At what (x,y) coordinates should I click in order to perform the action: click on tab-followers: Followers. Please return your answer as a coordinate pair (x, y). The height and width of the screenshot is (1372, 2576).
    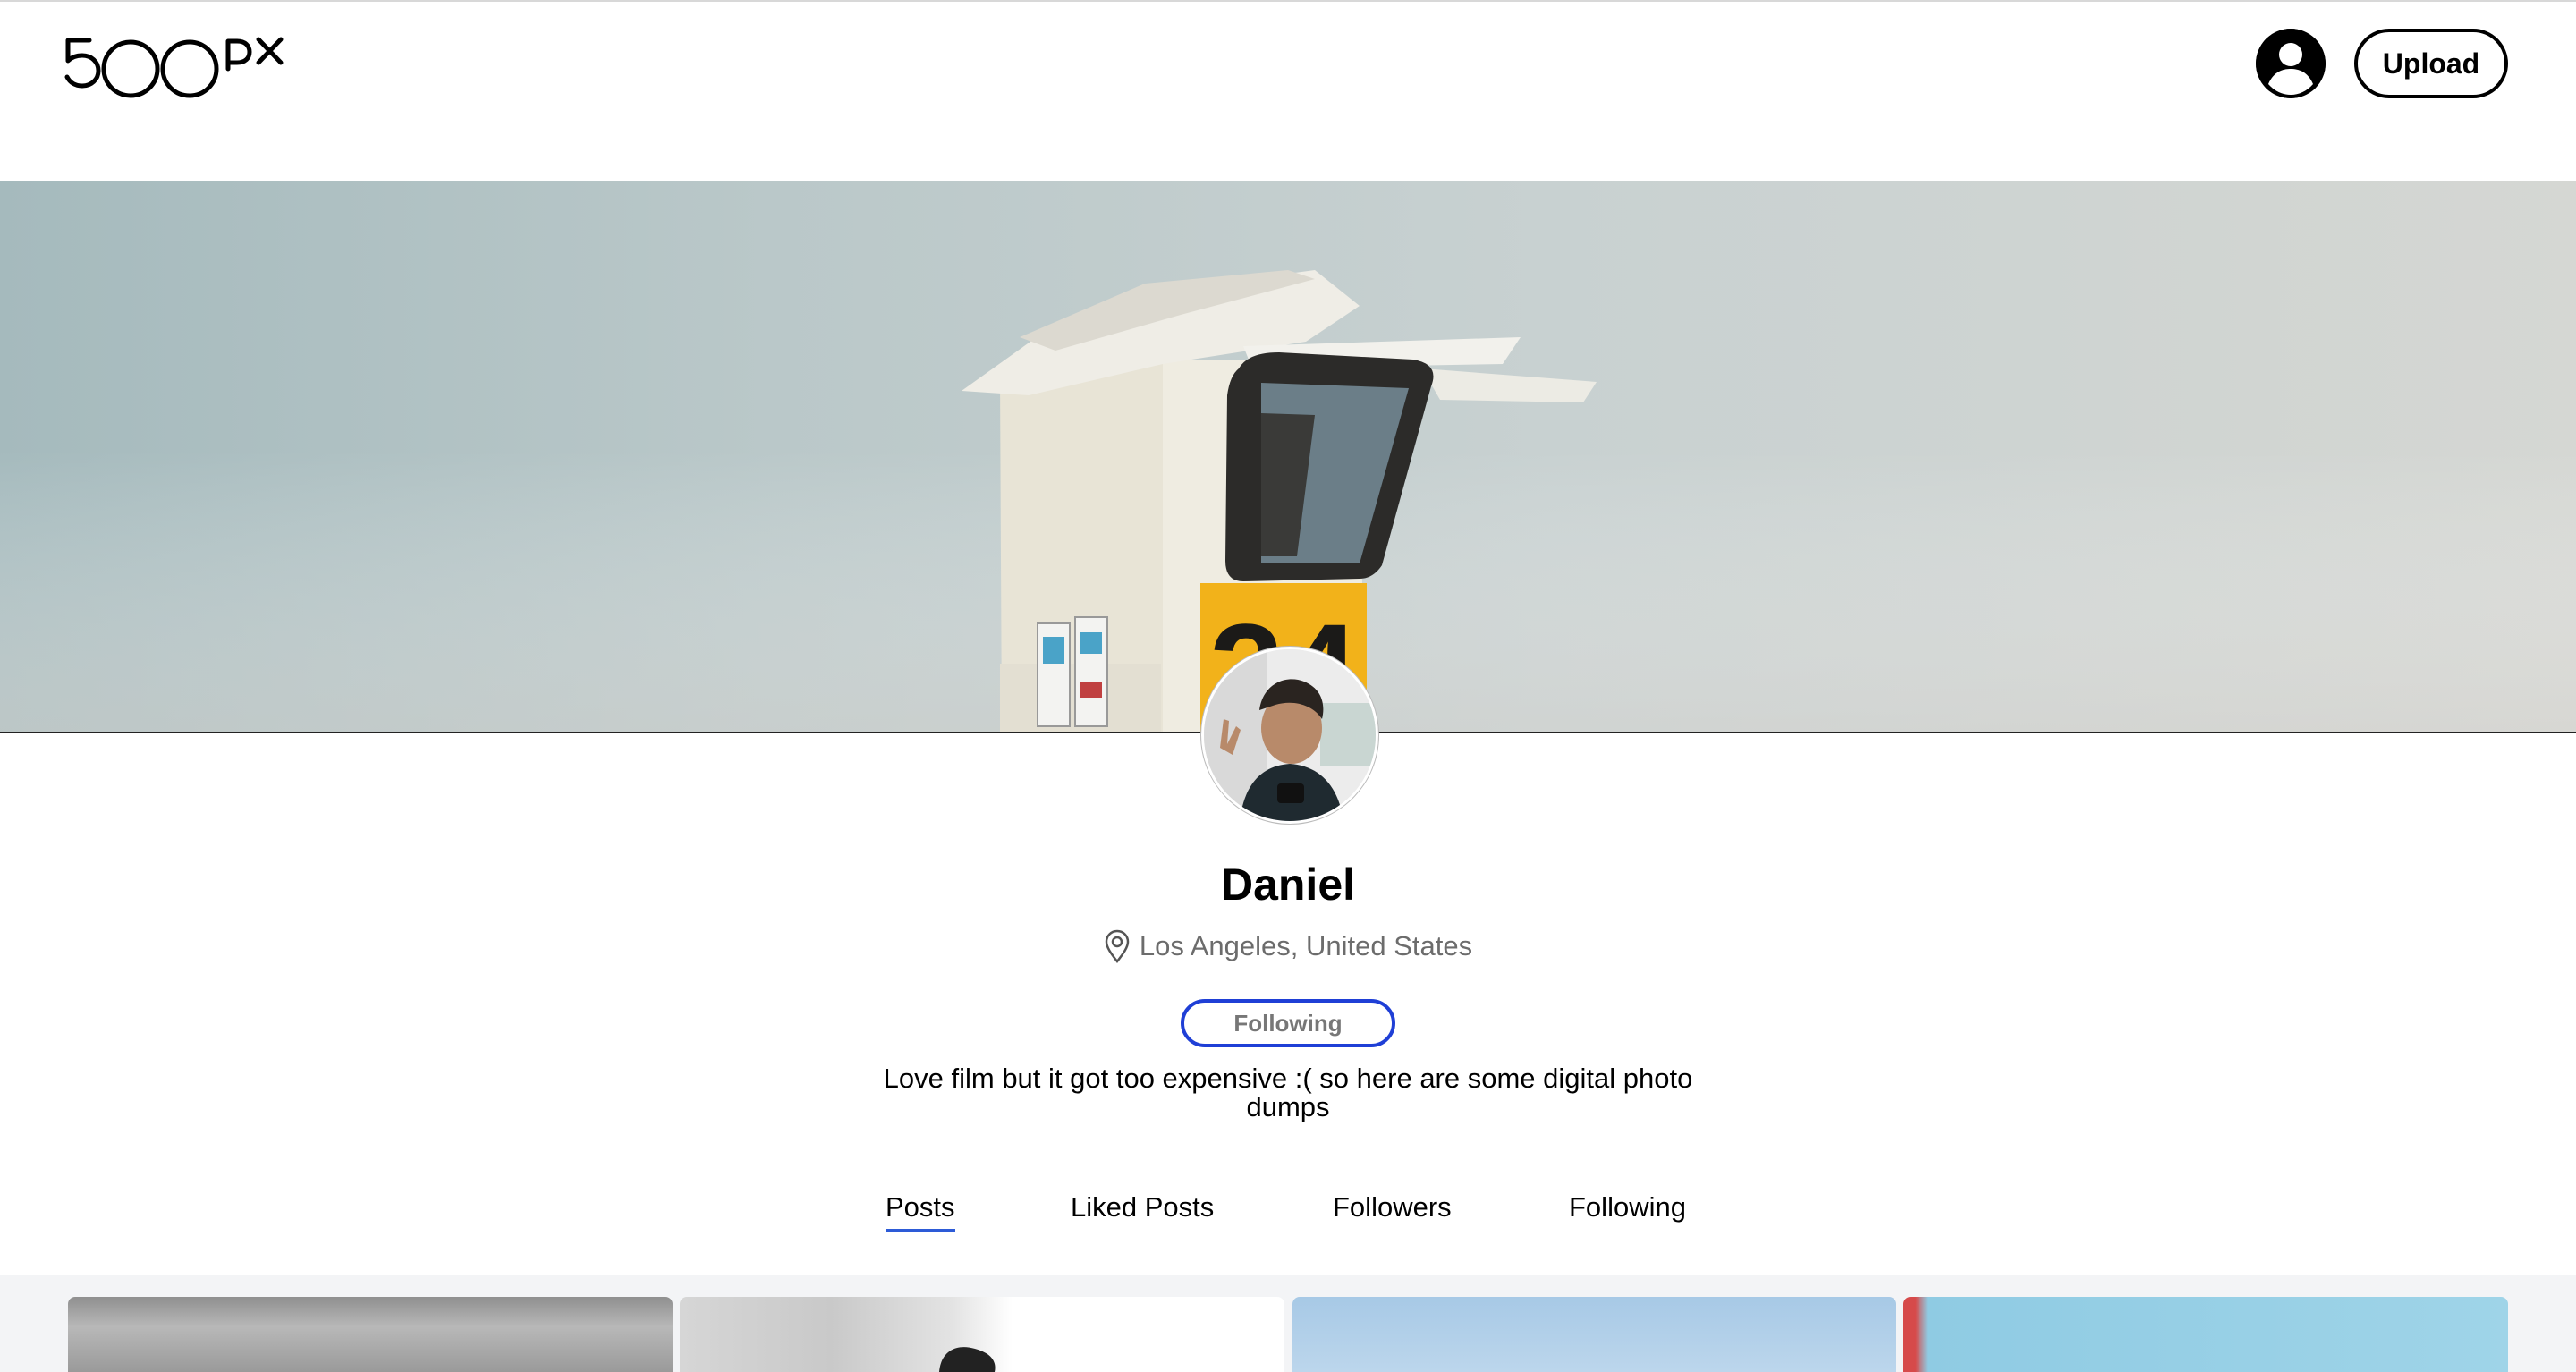
    Looking at the image, I should click on (1392, 1210).